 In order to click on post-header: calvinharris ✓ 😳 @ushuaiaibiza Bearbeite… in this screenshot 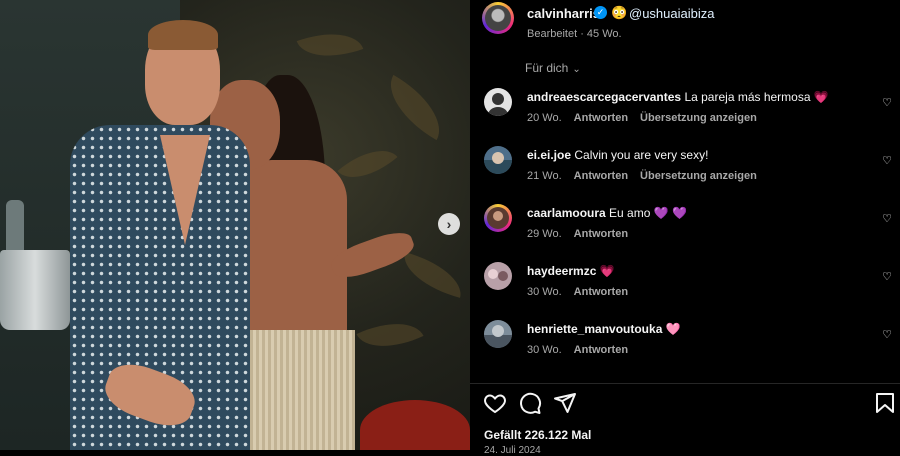, I will do `click(685, 26)`.